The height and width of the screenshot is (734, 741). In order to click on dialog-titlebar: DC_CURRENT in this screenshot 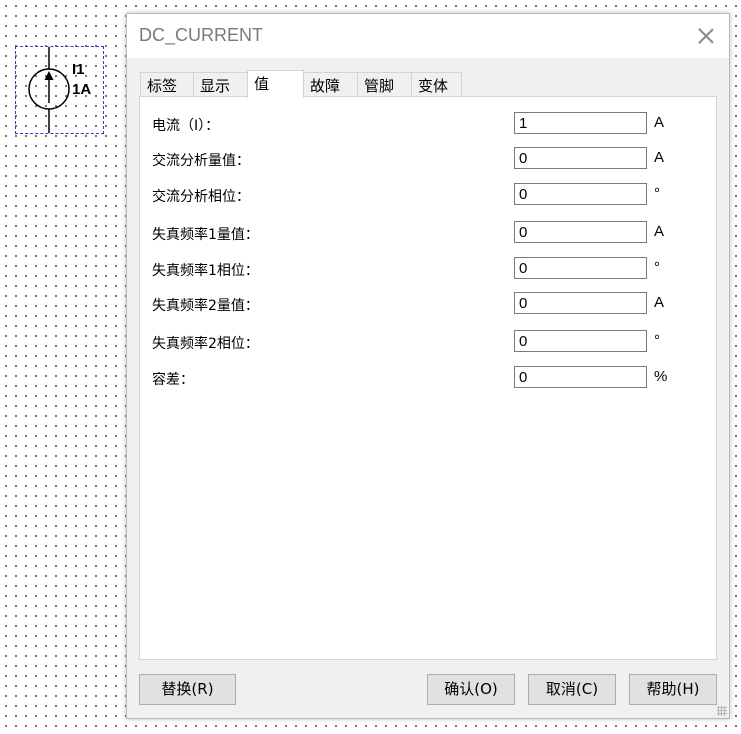, I will do `click(428, 36)`.